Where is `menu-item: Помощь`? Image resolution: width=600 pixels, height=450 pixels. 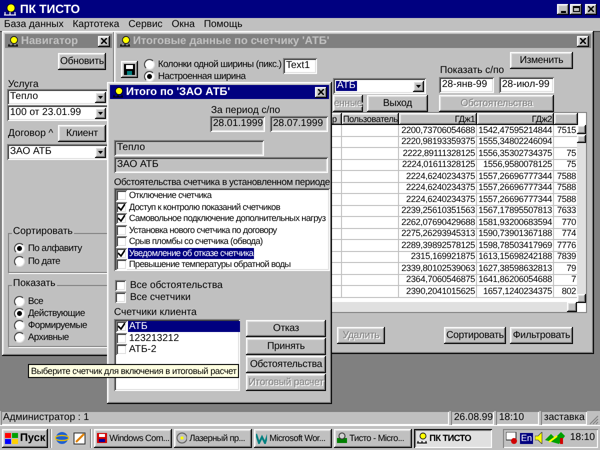
menu-item: Помощь is located at coordinates (223, 25).